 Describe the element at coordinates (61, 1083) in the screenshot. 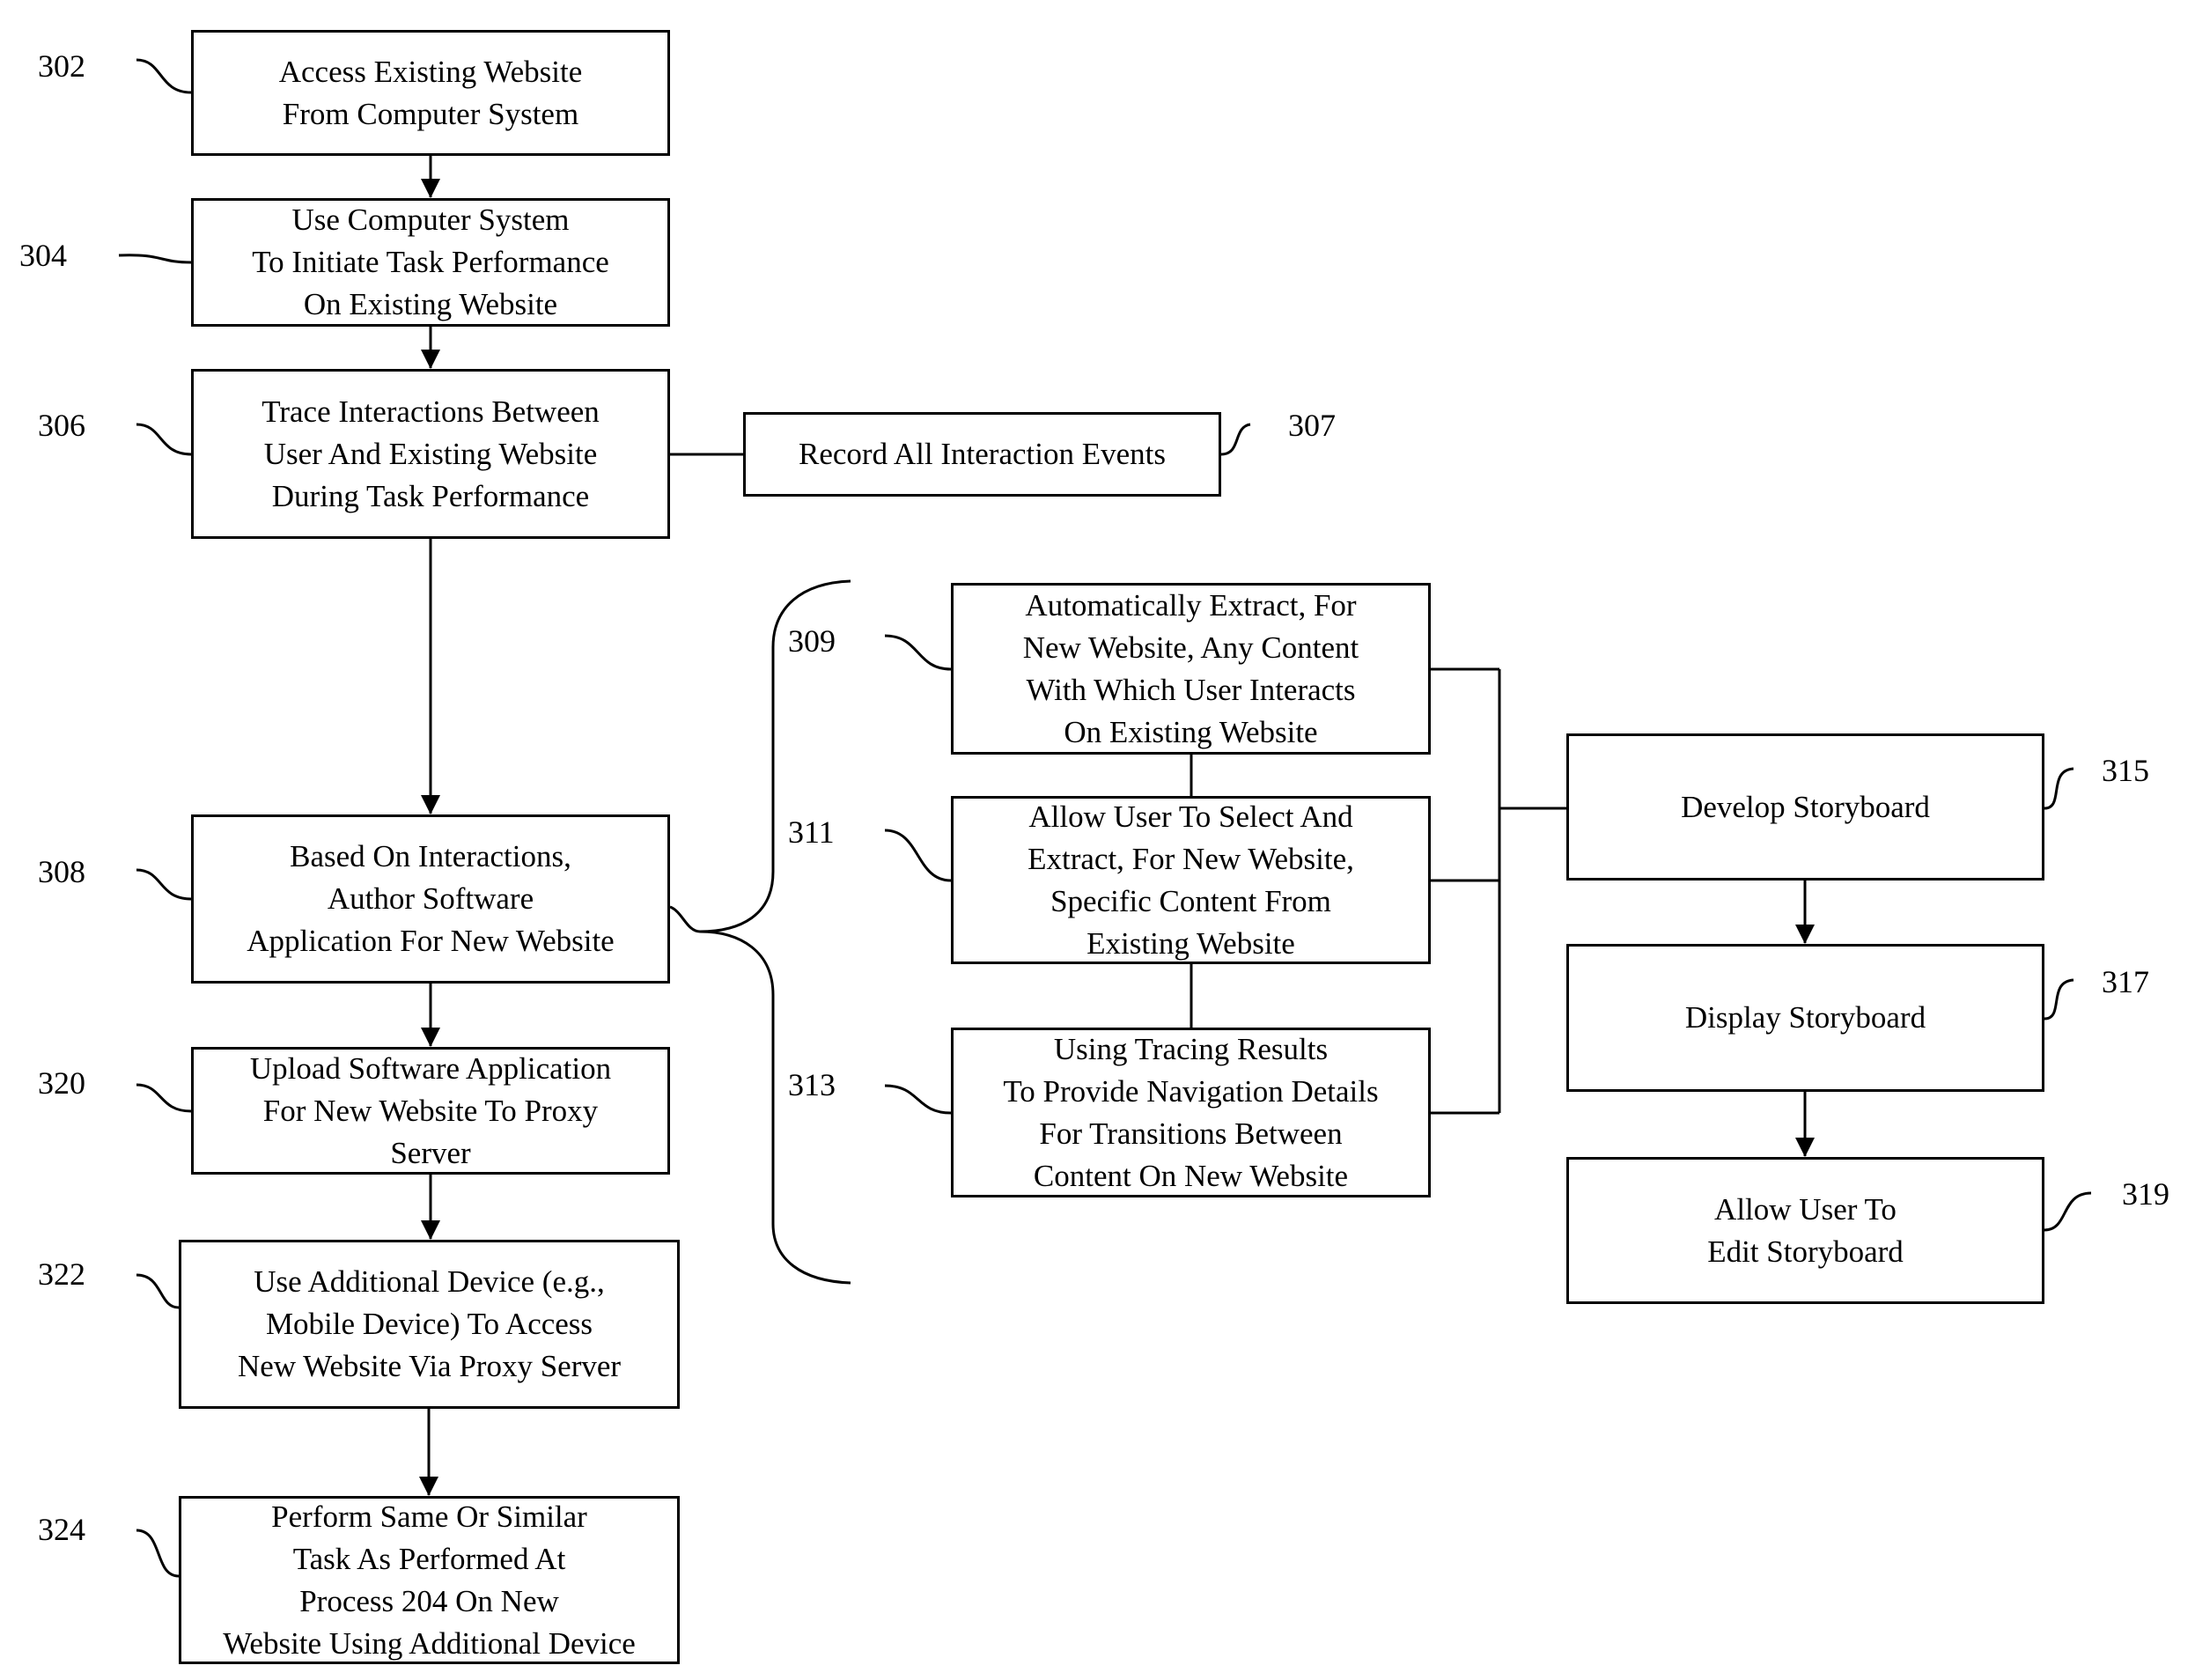

I see `ref-320: 320` at that location.